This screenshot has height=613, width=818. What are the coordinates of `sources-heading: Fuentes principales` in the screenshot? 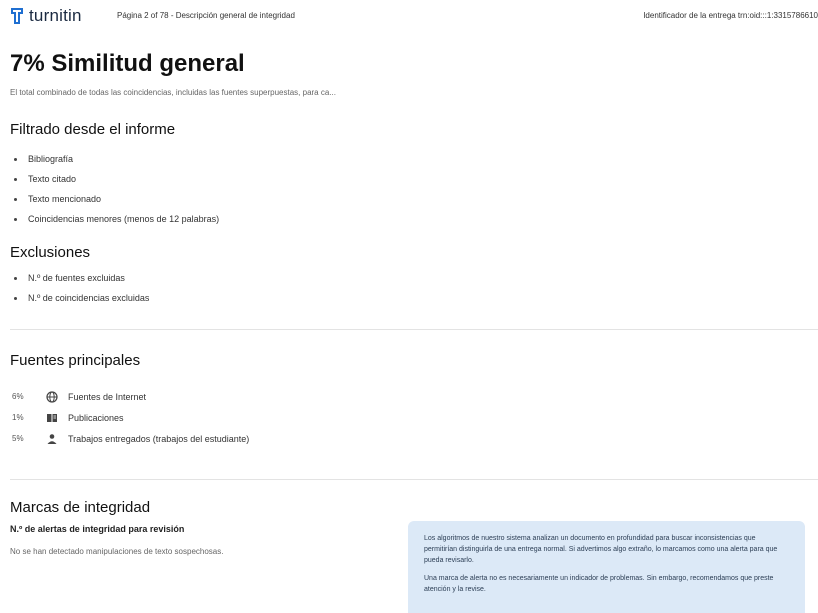 It's located at (75, 360).